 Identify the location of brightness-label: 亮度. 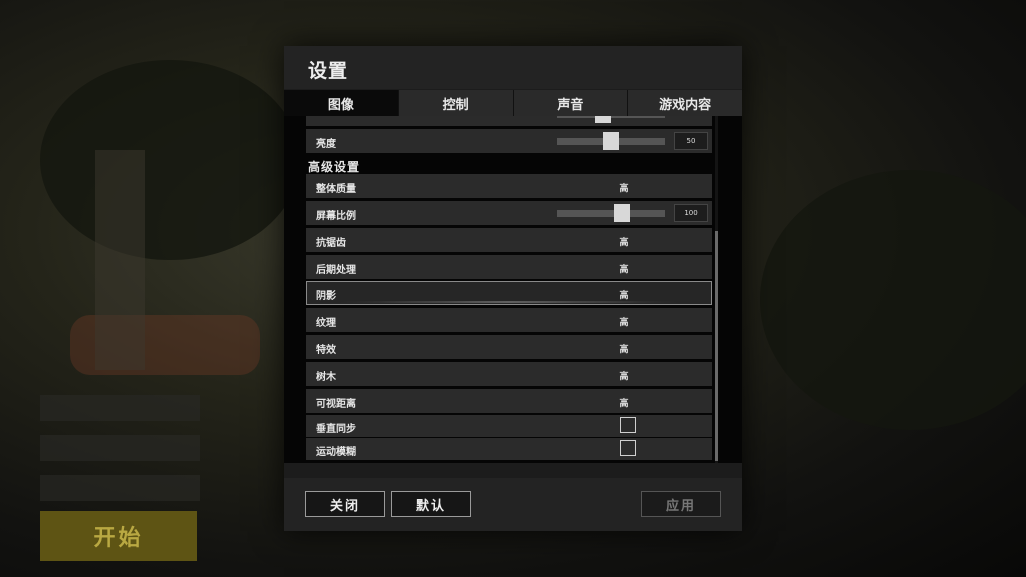
(326, 144).